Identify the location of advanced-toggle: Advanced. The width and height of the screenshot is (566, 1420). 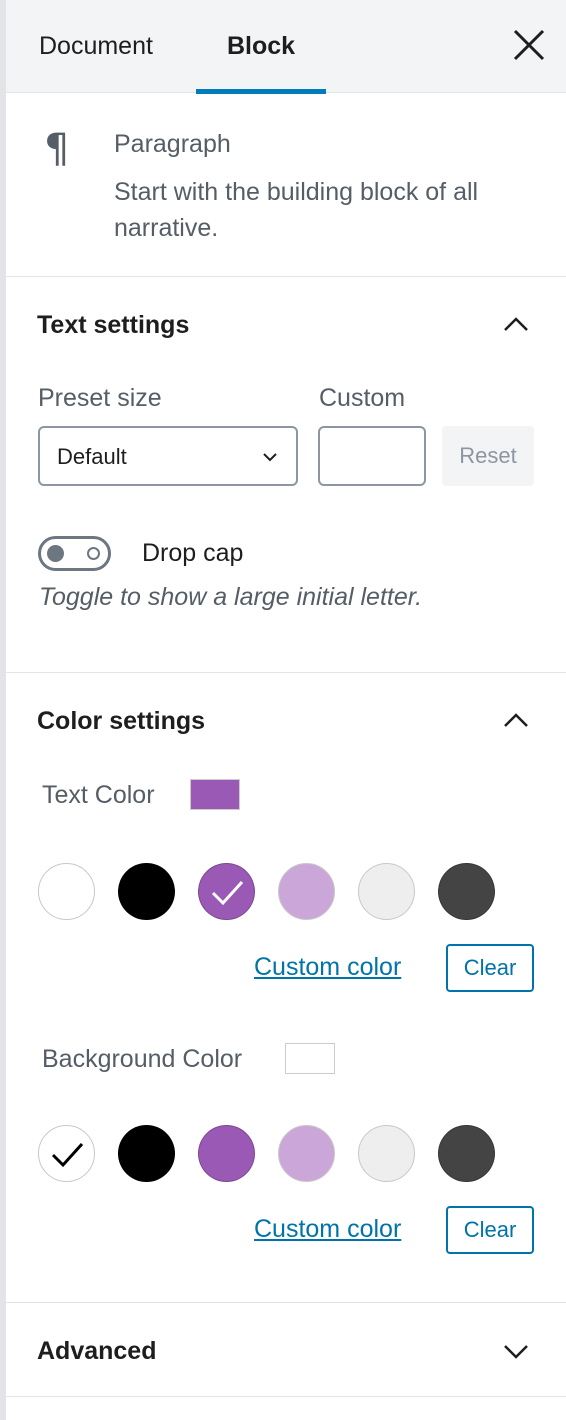
(96, 1351).